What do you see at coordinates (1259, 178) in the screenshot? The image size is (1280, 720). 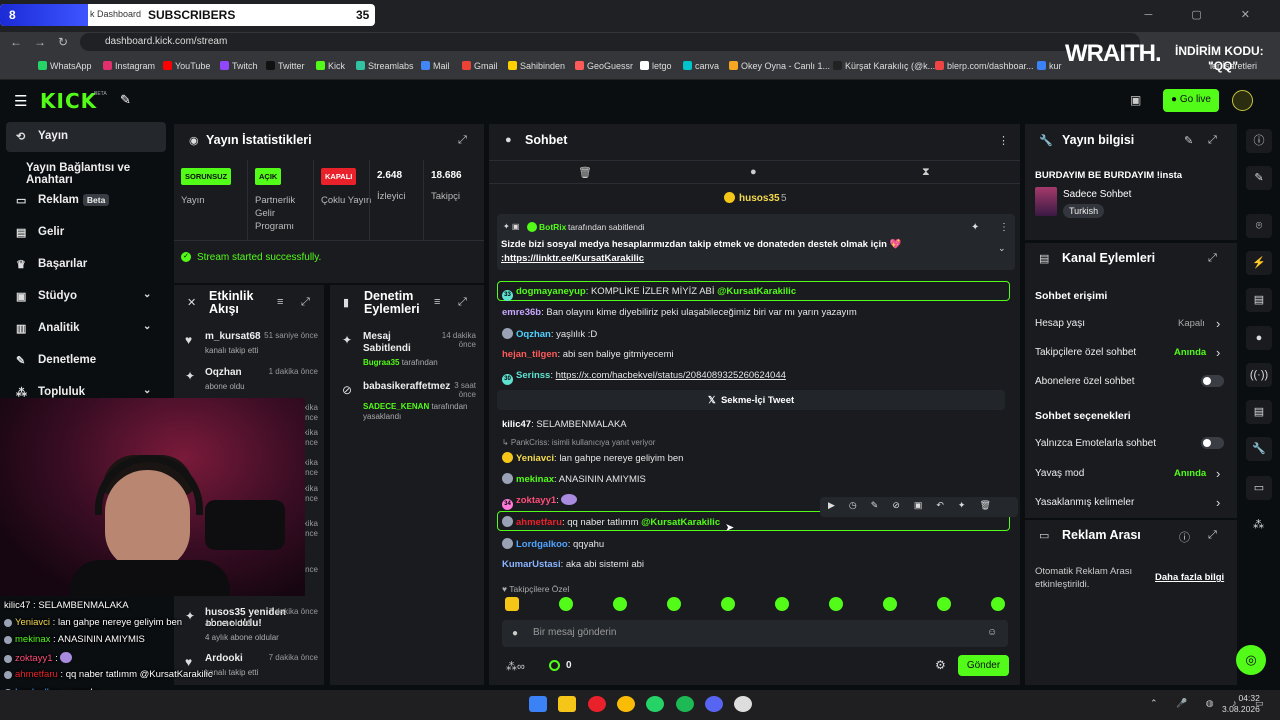 I see `pen-icon: ✎` at bounding box center [1259, 178].